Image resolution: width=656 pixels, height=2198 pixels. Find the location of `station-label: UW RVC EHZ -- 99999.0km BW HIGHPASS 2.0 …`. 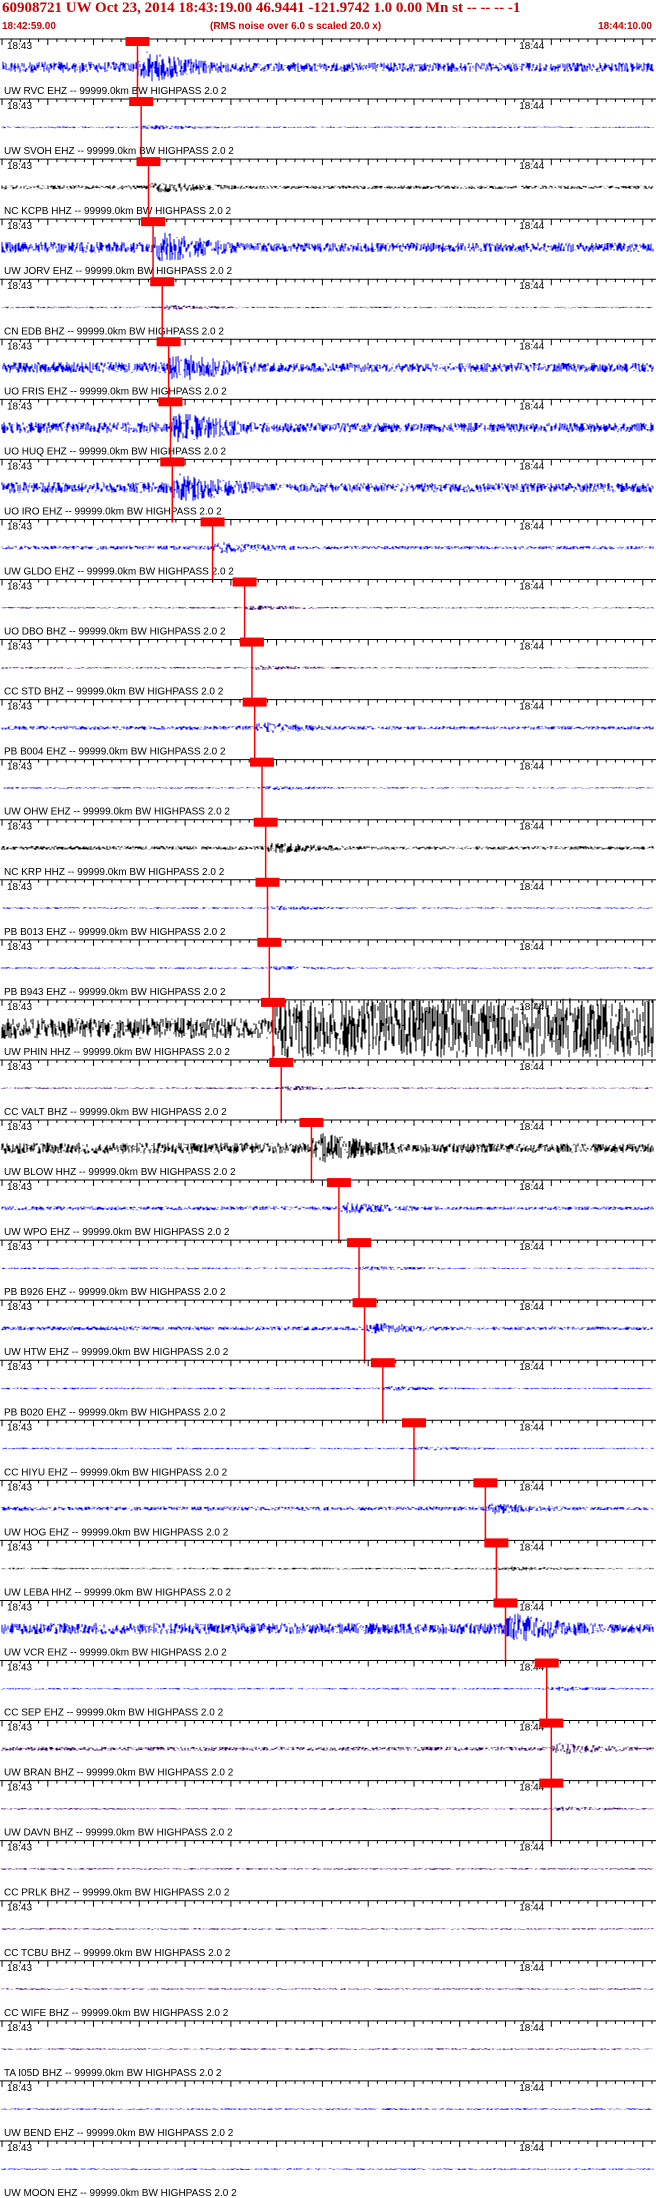

station-label: UW RVC EHZ -- 99999.0km BW HIGHPASS 2.0 … is located at coordinates (115, 91).